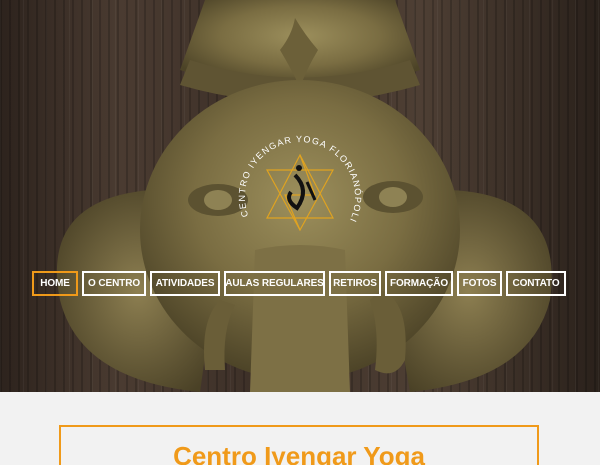 This screenshot has width=600, height=465. Describe the element at coordinates (114, 283) in the screenshot. I see `nav-o-centro: O CENTRO` at that location.